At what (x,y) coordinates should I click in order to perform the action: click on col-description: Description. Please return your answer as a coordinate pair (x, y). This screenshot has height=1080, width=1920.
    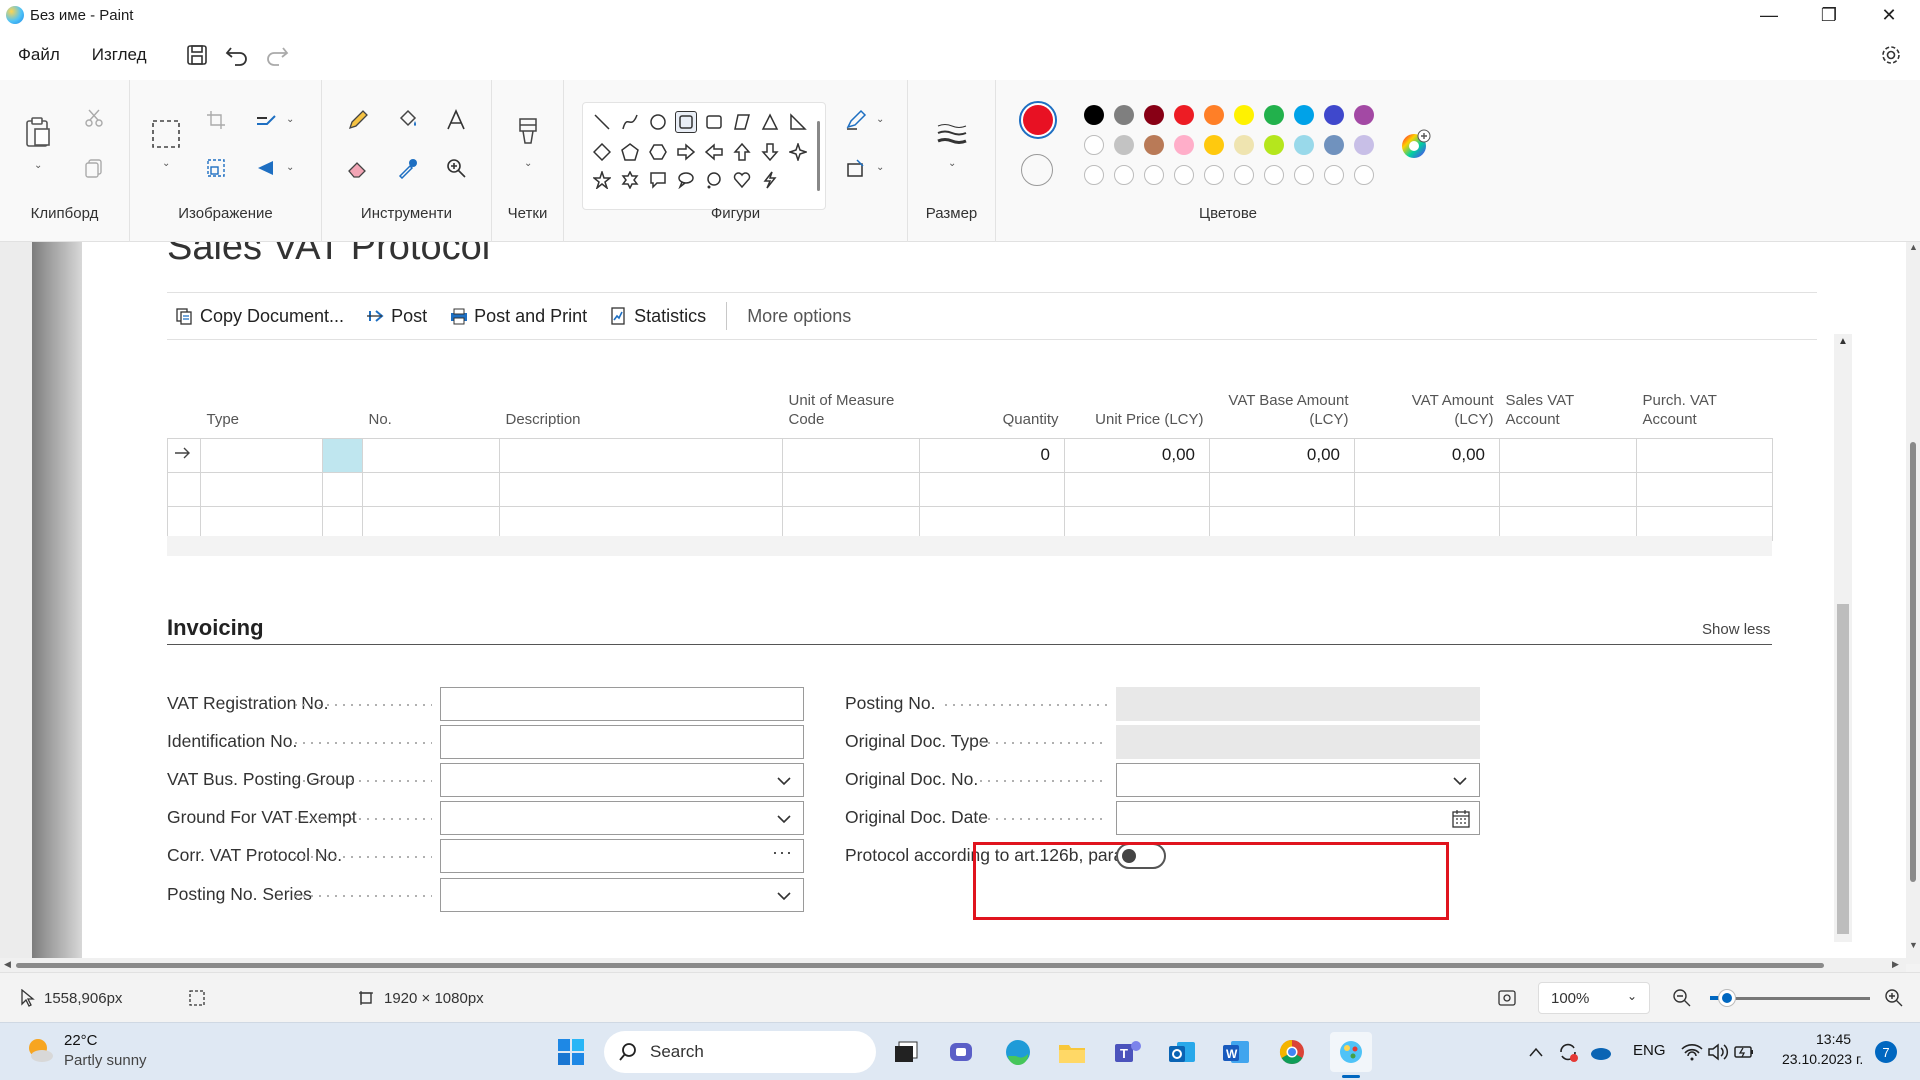
    Looking at the image, I should click on (641, 402).